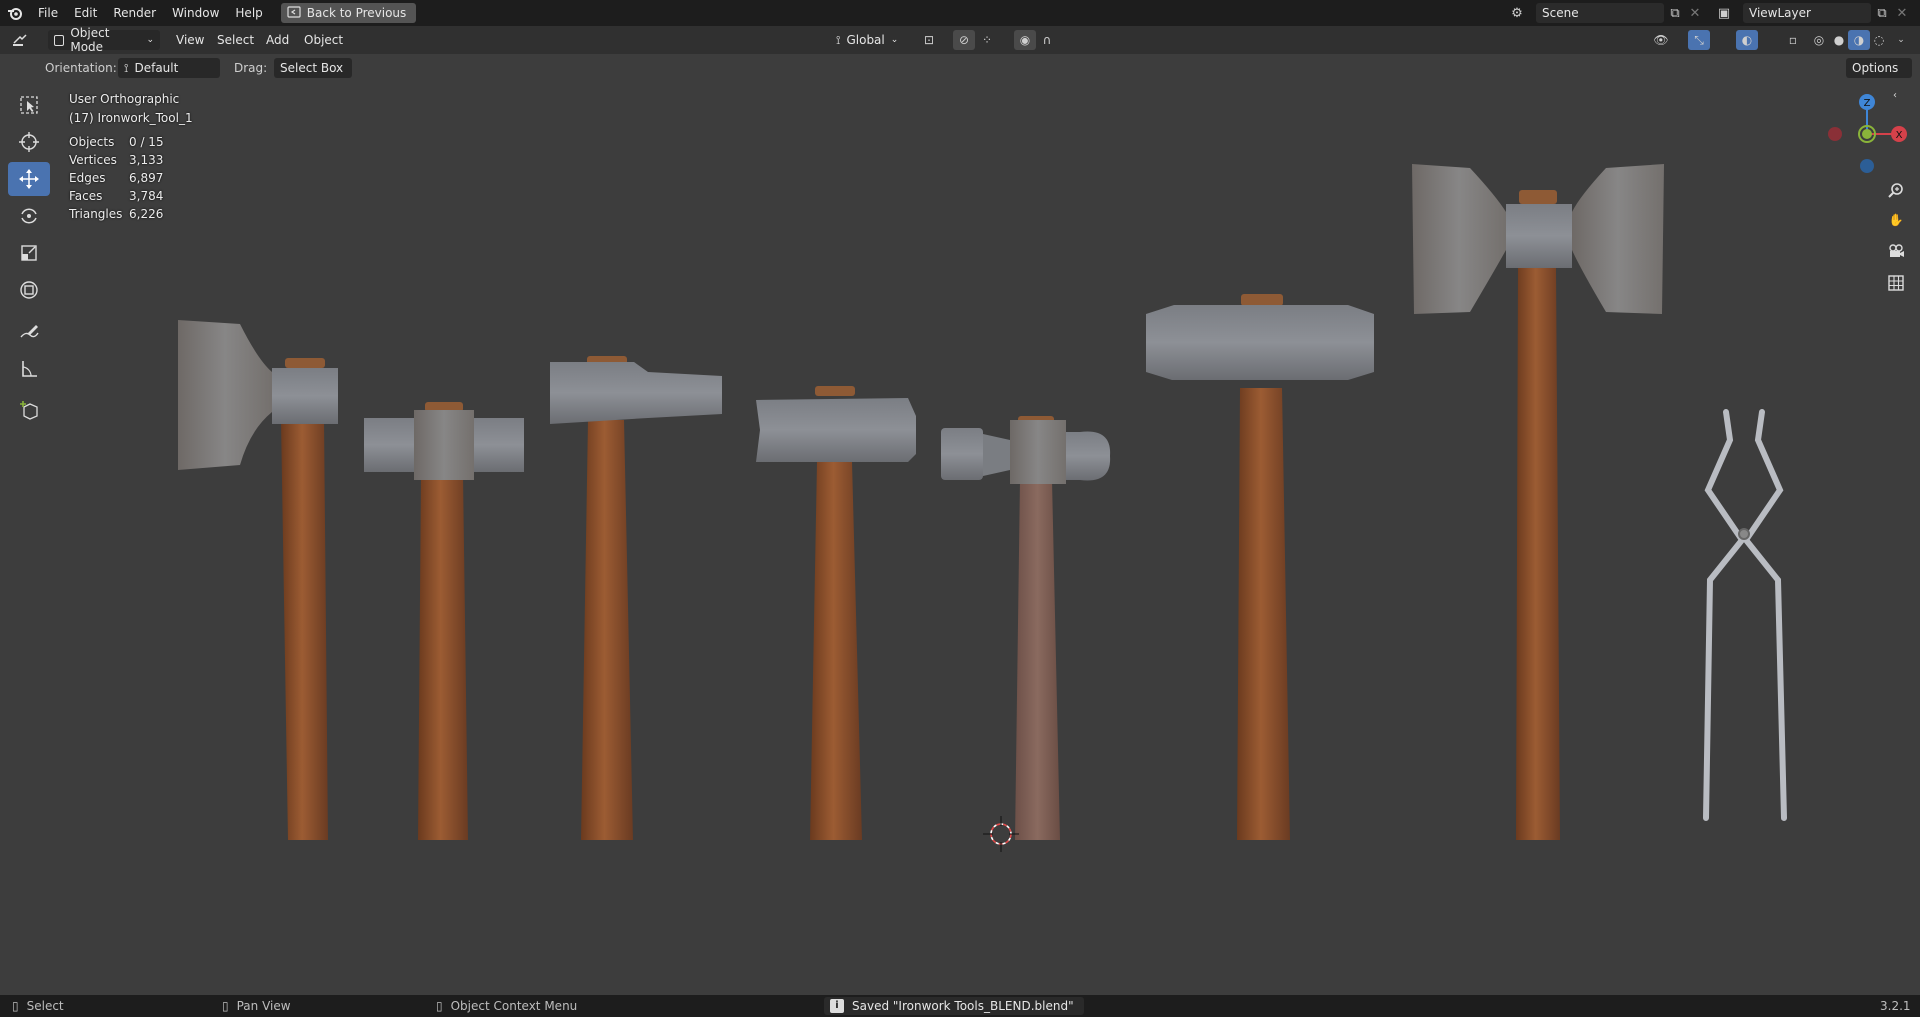 This screenshot has width=1920, height=1017. I want to click on status-pan-hint: ▯ Pan View, so click(256, 1006).